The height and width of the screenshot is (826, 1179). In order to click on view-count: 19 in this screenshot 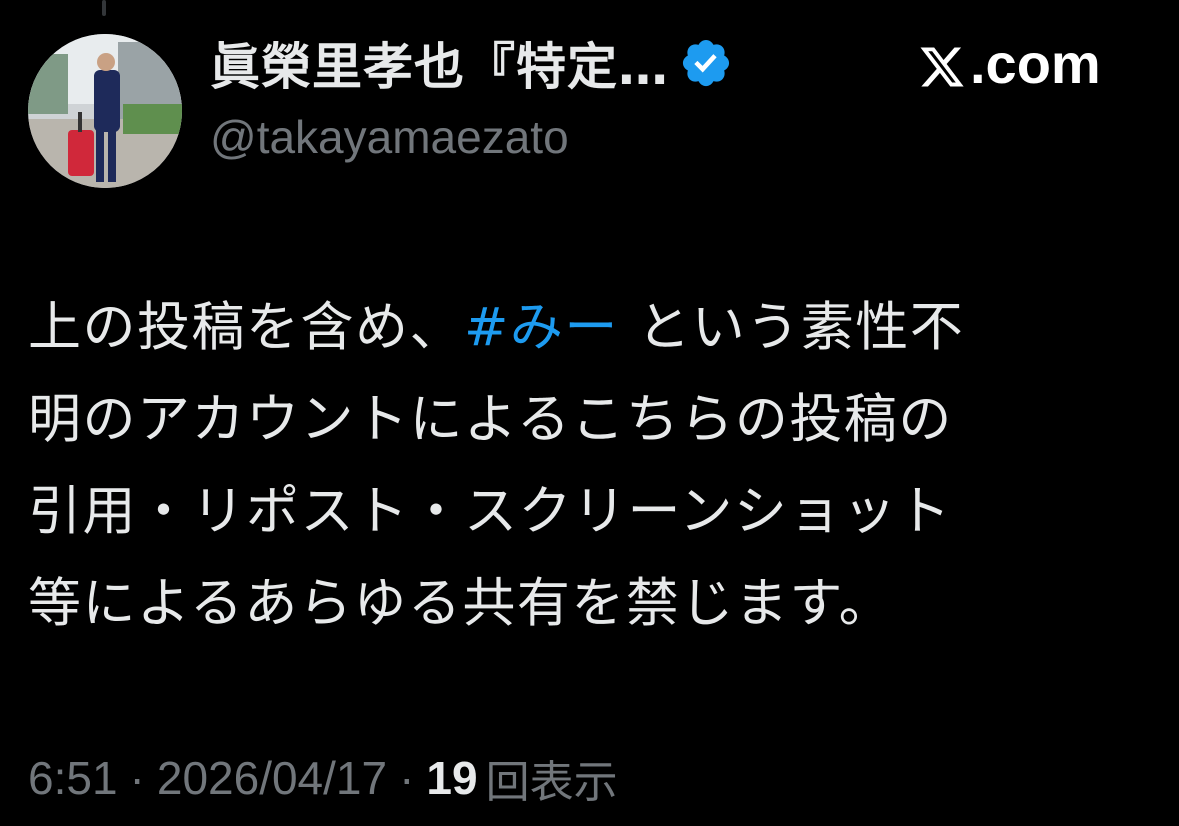, I will do `click(452, 778)`.